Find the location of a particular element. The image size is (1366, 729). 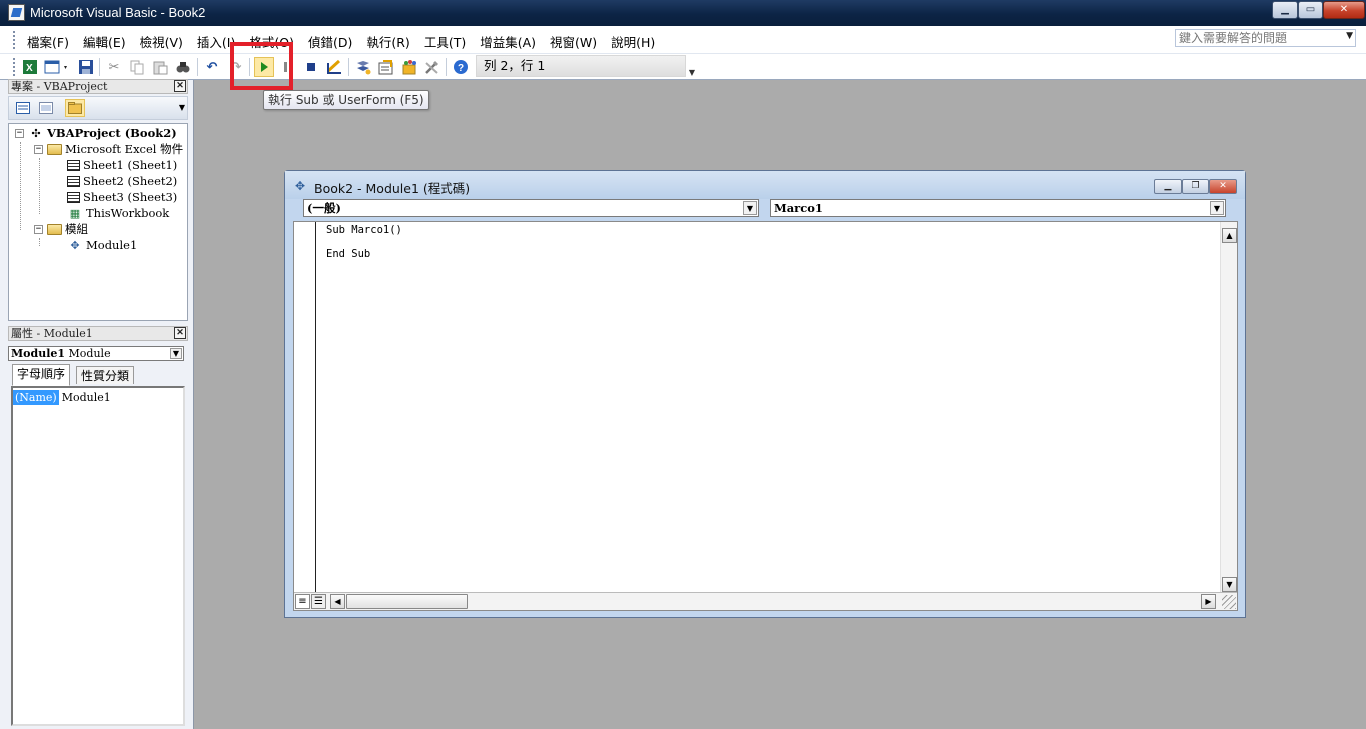

save-icon is located at coordinates (86, 67).